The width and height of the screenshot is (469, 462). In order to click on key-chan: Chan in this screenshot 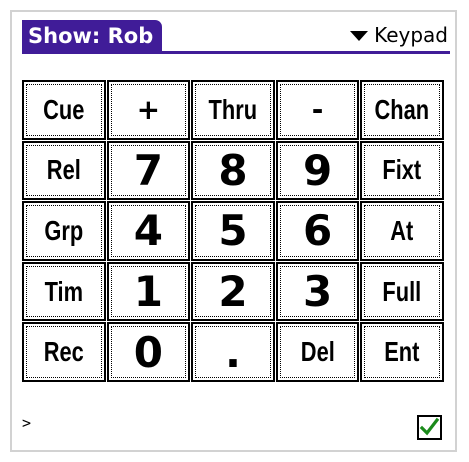, I will do `click(402, 110)`.